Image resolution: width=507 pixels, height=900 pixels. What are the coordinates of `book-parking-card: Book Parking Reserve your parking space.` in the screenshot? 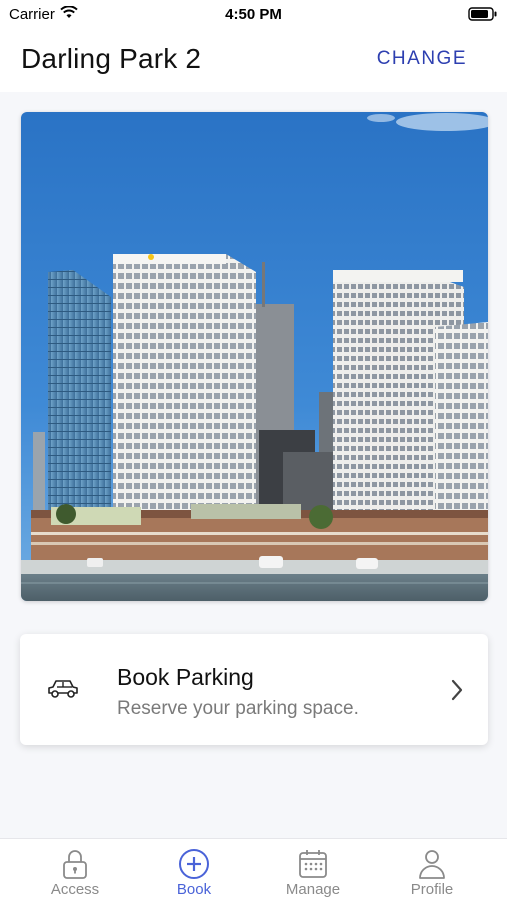 It's located at (254, 689).